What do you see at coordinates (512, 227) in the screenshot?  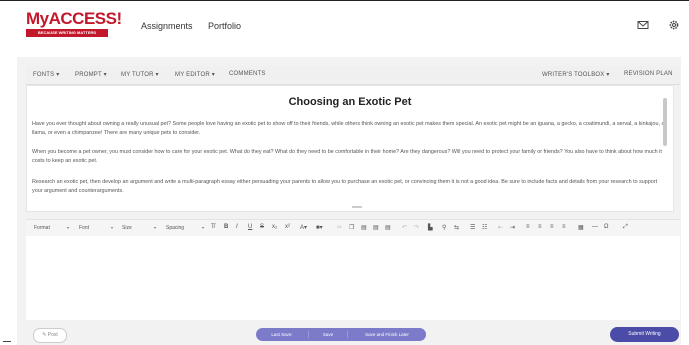 I see `indent-icon: ⇥` at bounding box center [512, 227].